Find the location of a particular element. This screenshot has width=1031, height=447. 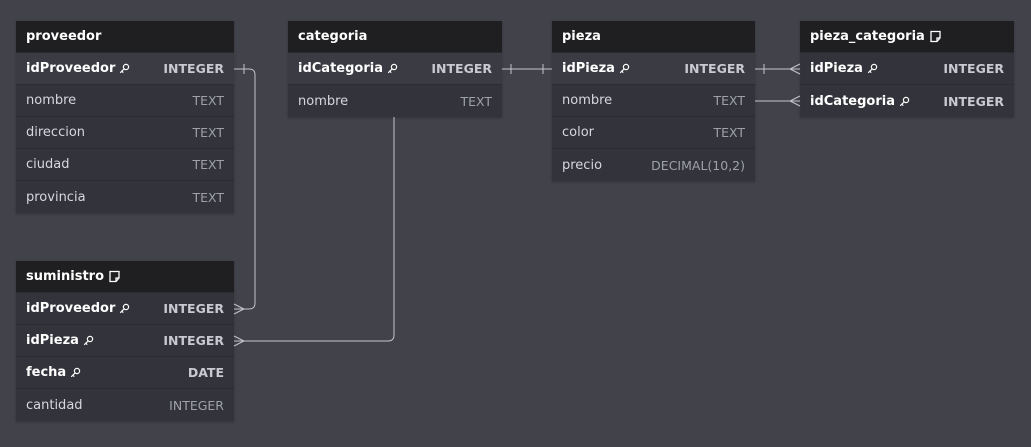

table-title: pieza is located at coordinates (581, 36).